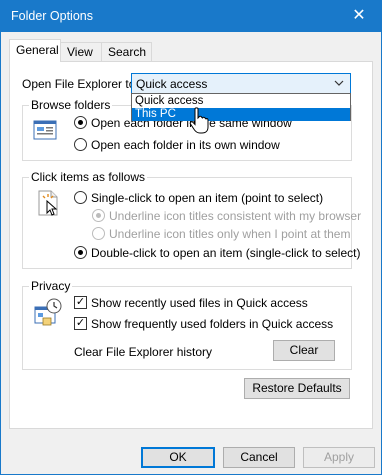 The height and width of the screenshot is (475, 382). Describe the element at coordinates (359, 16) in the screenshot. I see `close-icon: ✕` at that location.